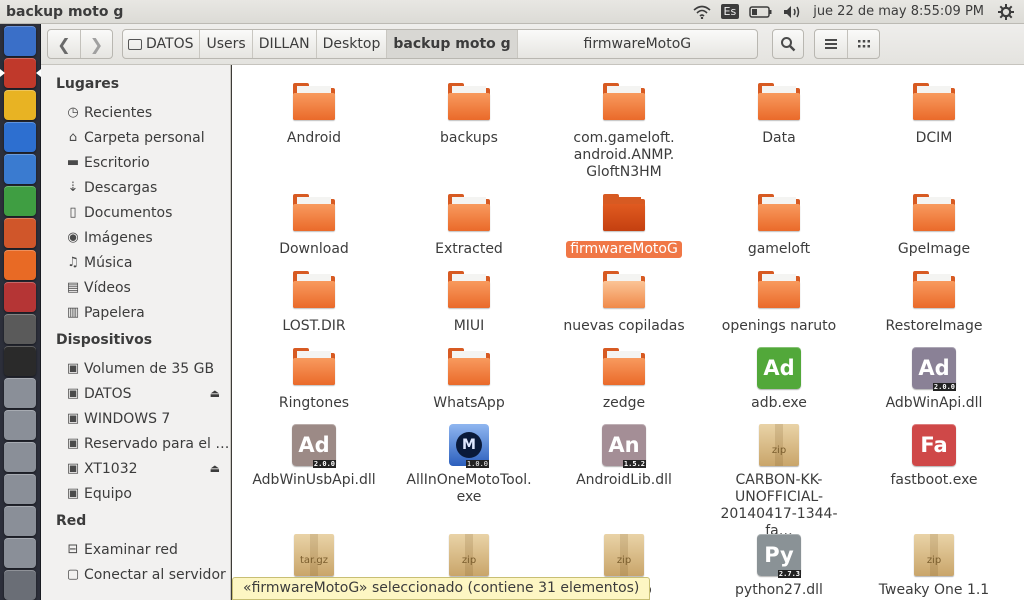  Describe the element at coordinates (118, 237) in the screenshot. I see `sidebar-item-label: Imágenes` at that location.